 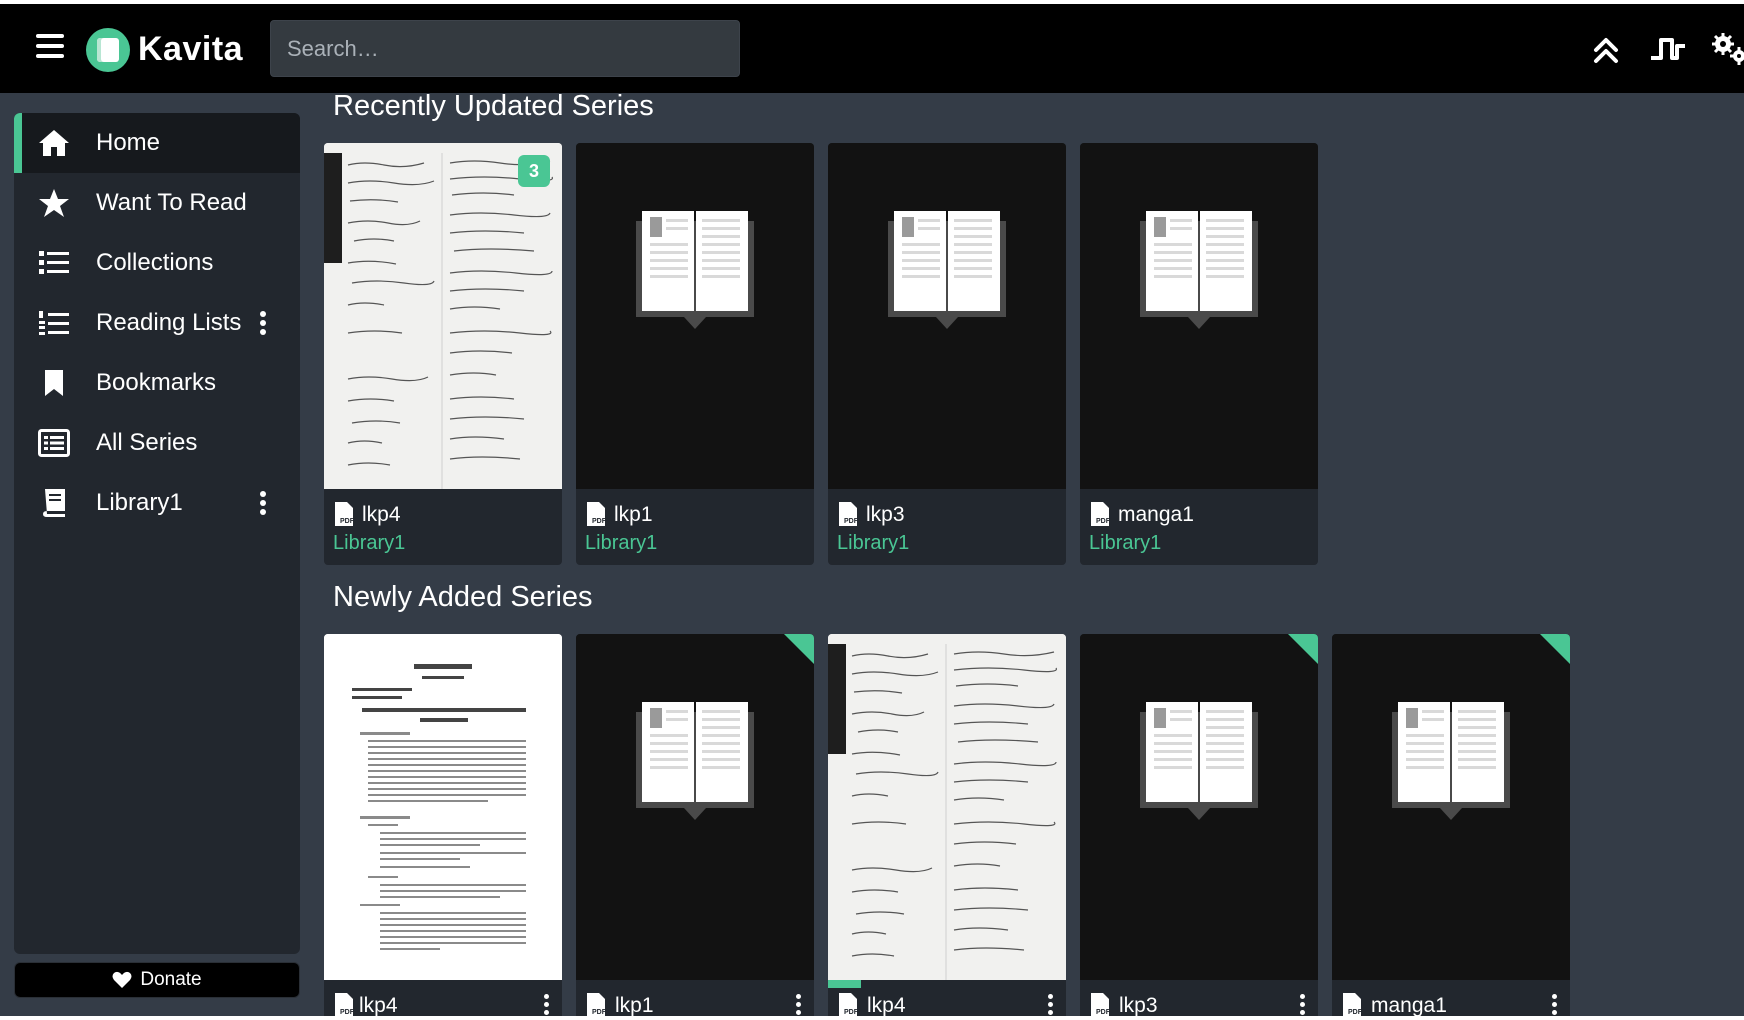 I want to click on hamburger-menu-icon, so click(x=50, y=46).